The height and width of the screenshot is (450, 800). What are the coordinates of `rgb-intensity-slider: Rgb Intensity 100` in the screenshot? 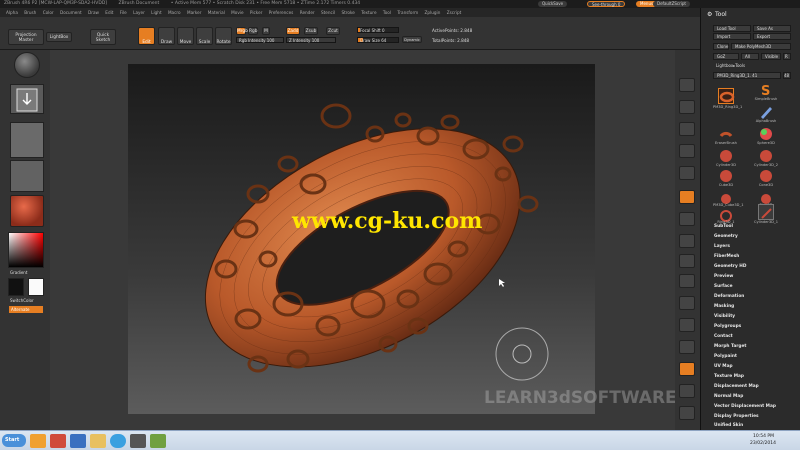 It's located at (260, 40).